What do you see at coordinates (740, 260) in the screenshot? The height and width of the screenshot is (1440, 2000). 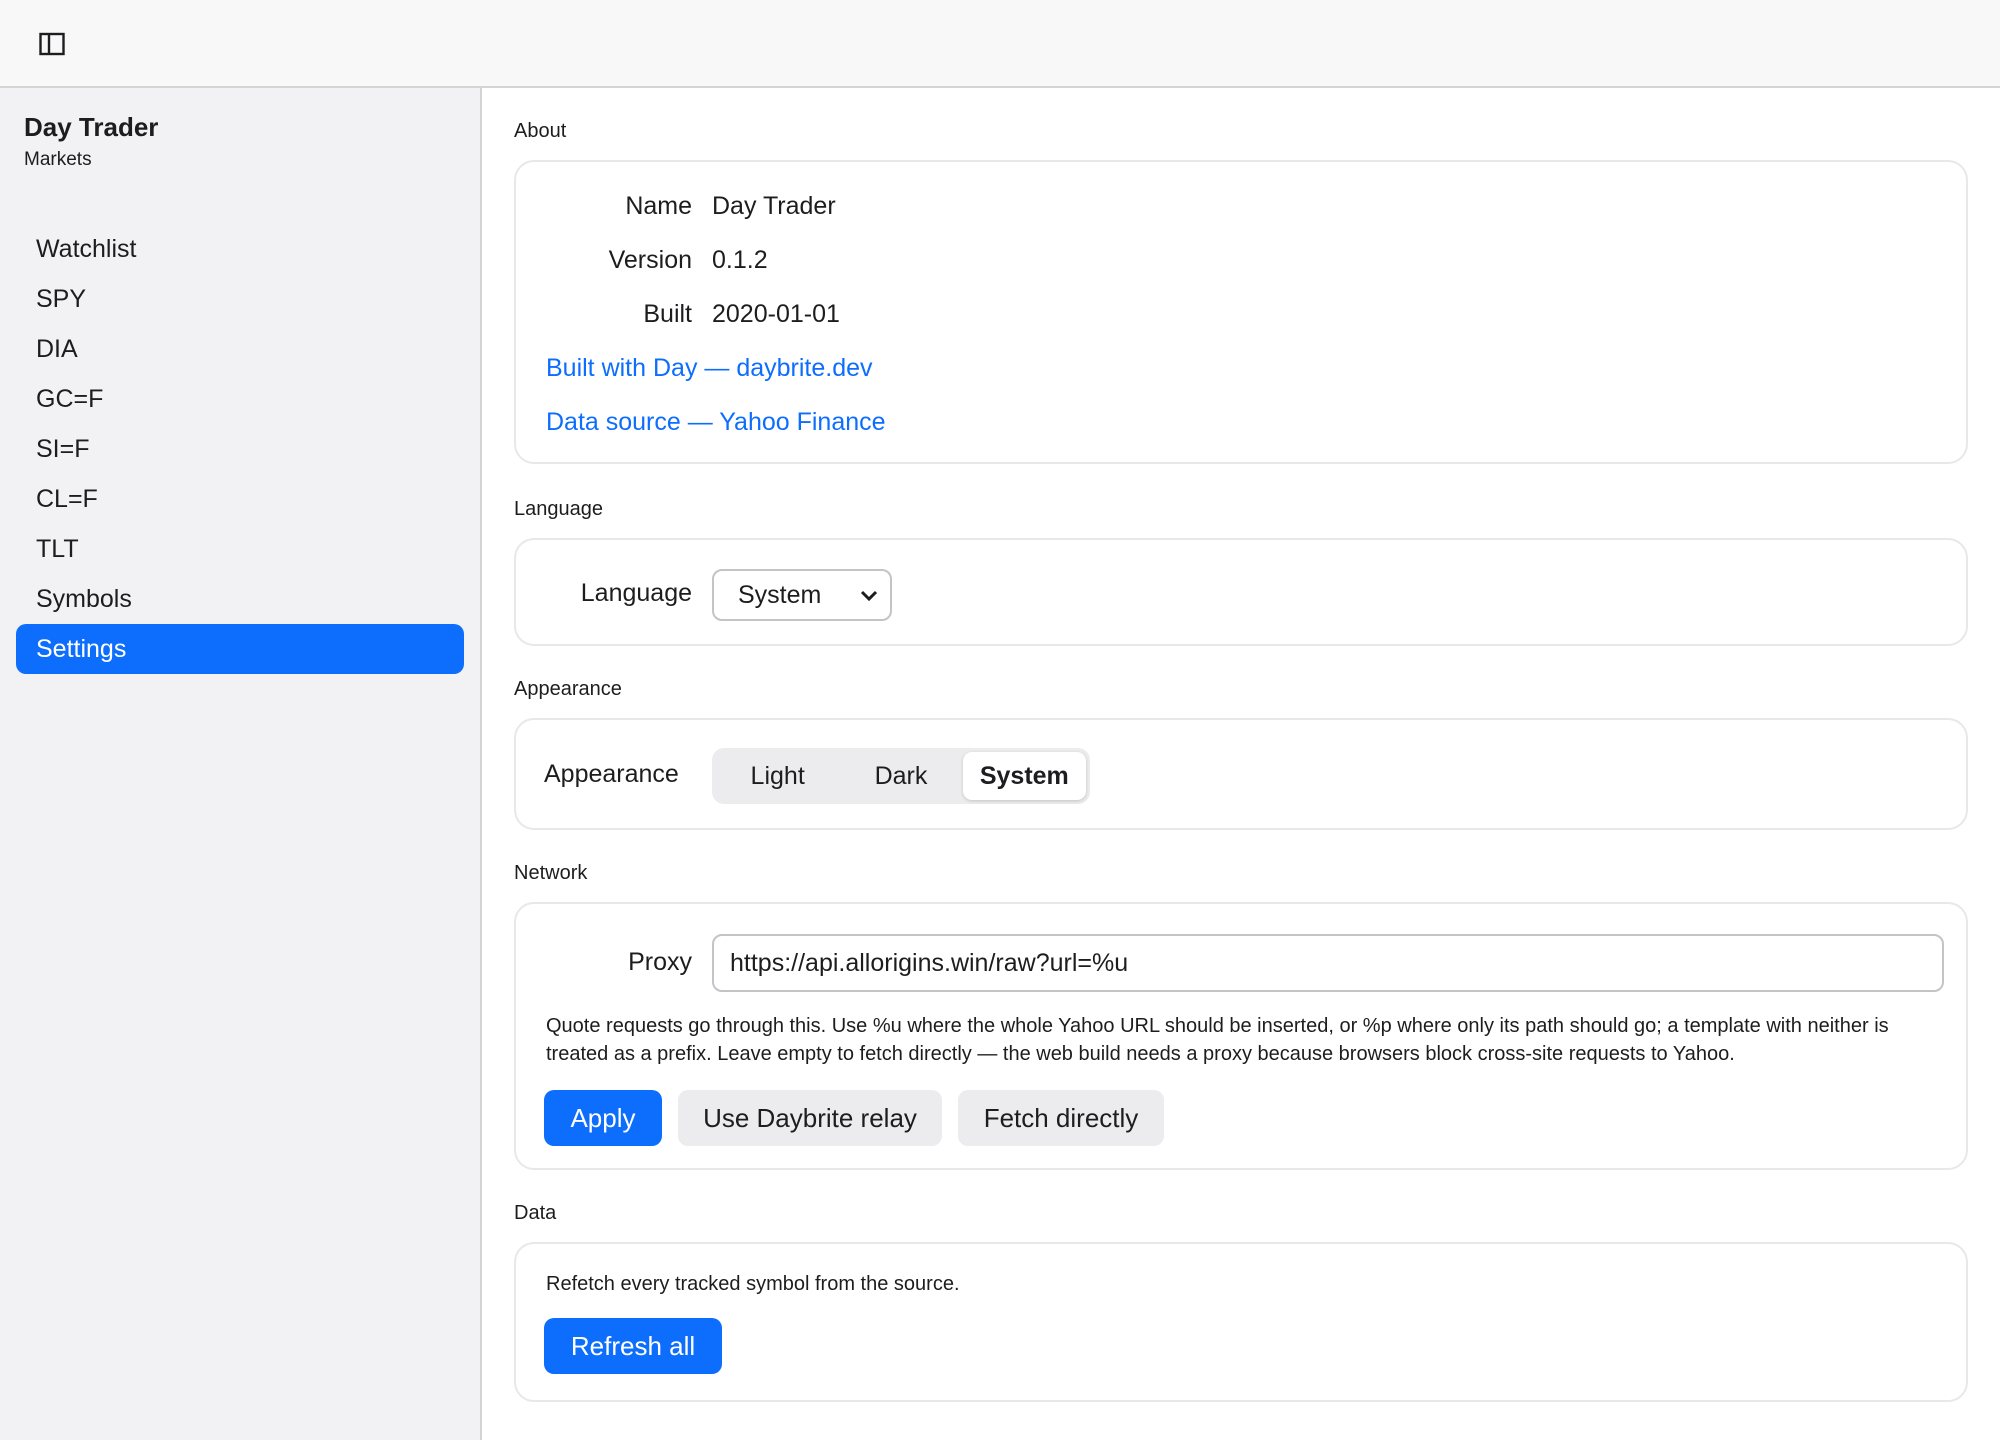 I see `version-value: 0.1.2` at bounding box center [740, 260].